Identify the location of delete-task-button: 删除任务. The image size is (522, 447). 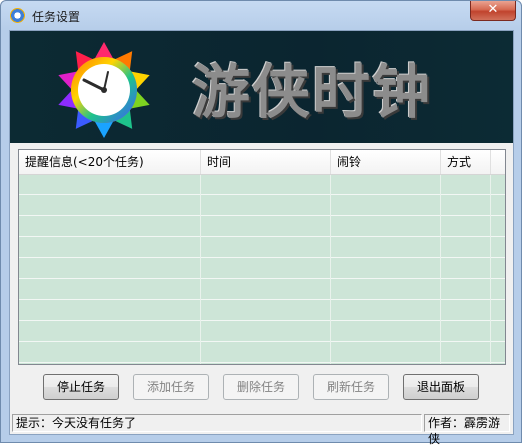
(261, 387).